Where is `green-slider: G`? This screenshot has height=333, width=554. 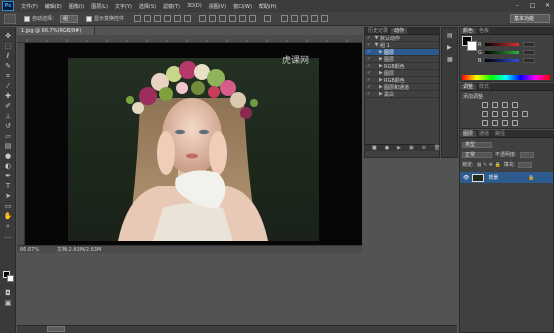 green-slider: G is located at coordinates (513, 53).